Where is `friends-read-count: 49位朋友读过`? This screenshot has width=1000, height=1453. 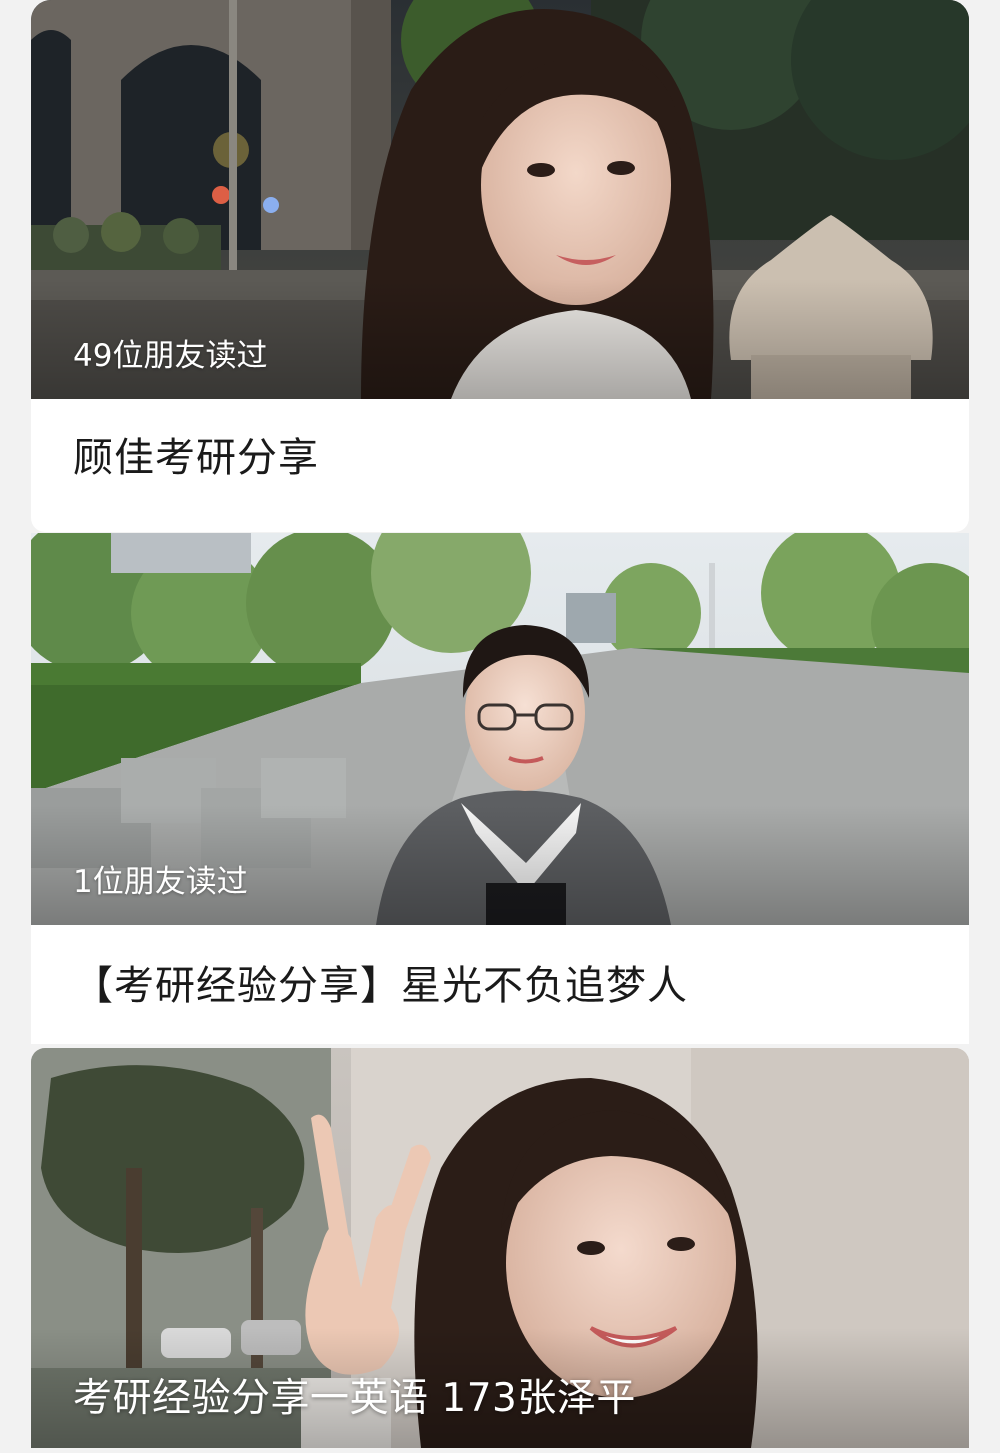 friends-read-count: 49位朋友读过 is located at coordinates (170, 356).